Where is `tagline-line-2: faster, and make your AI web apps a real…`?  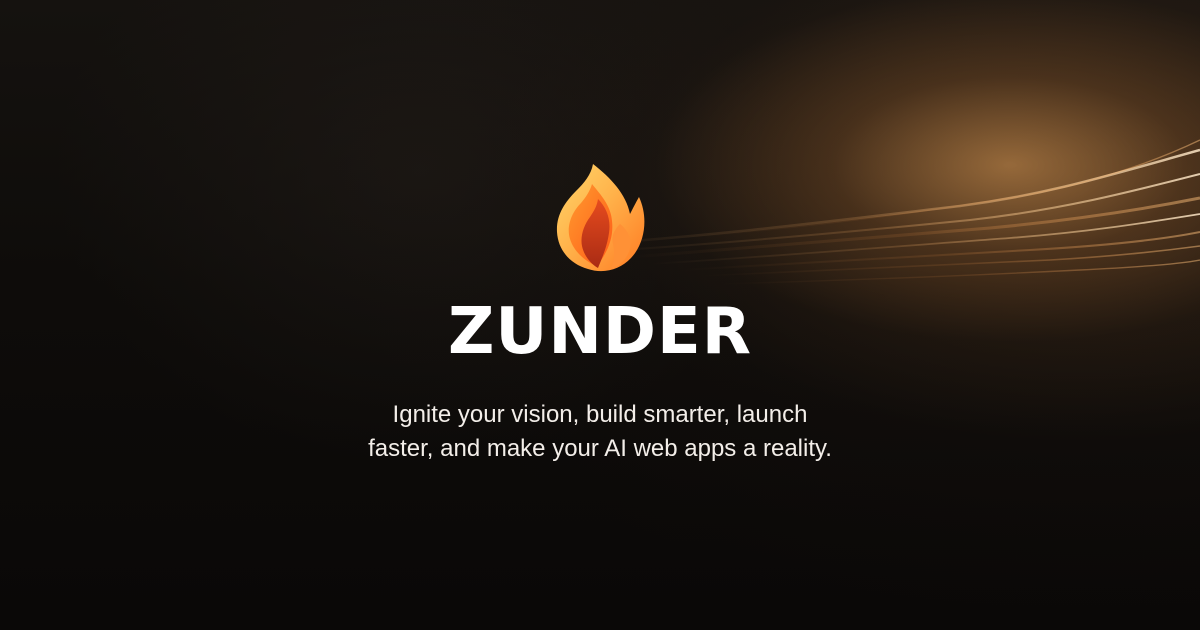
tagline-line-2: faster, and make your AI web apps a real… is located at coordinates (600, 448).